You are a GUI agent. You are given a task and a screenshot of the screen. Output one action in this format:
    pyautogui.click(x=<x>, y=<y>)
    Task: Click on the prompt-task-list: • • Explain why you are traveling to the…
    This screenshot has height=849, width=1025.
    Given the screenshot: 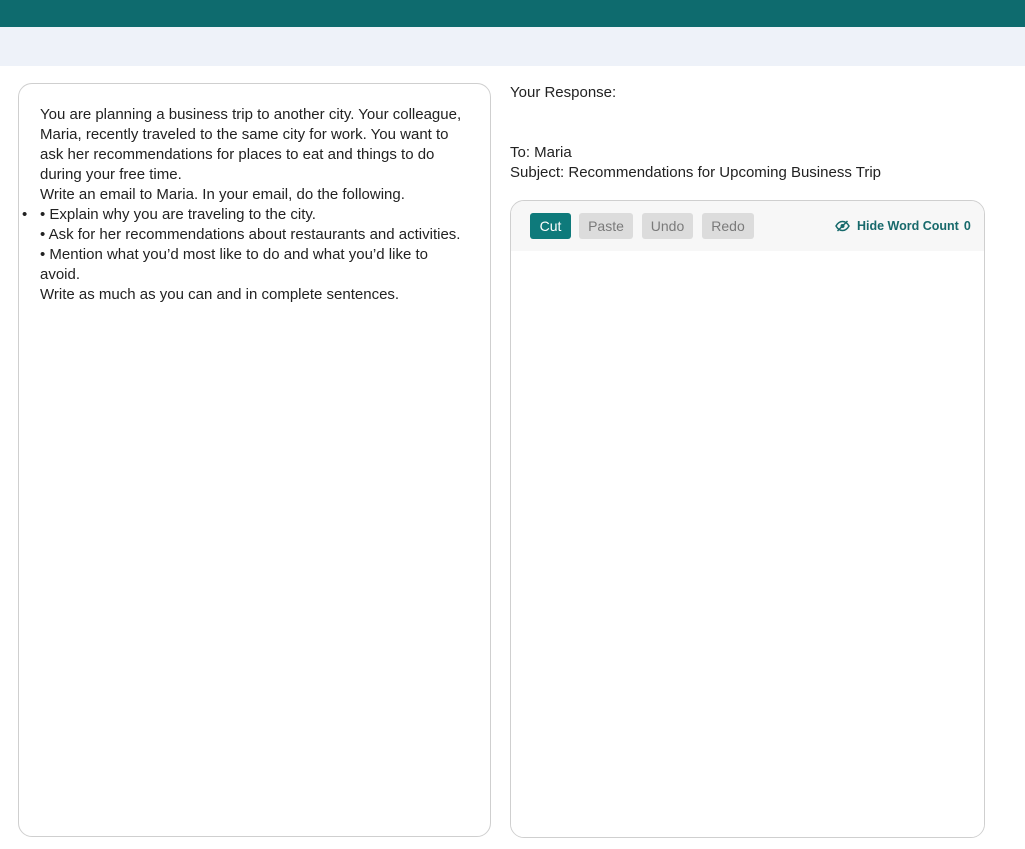 What is the action you would take?
    pyautogui.click(x=246, y=245)
    